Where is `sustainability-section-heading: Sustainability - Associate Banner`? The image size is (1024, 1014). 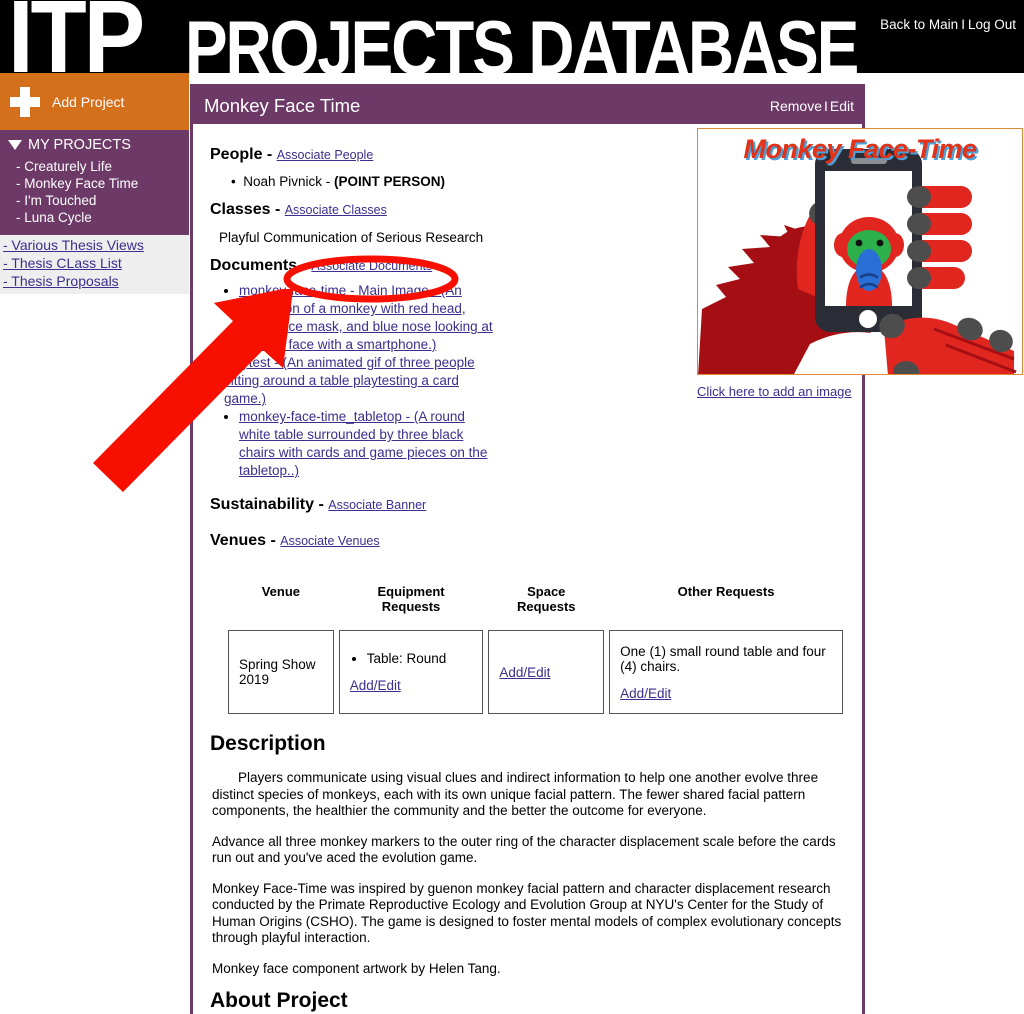 sustainability-section-heading: Sustainability - Associate Banner is located at coordinates (529, 505).